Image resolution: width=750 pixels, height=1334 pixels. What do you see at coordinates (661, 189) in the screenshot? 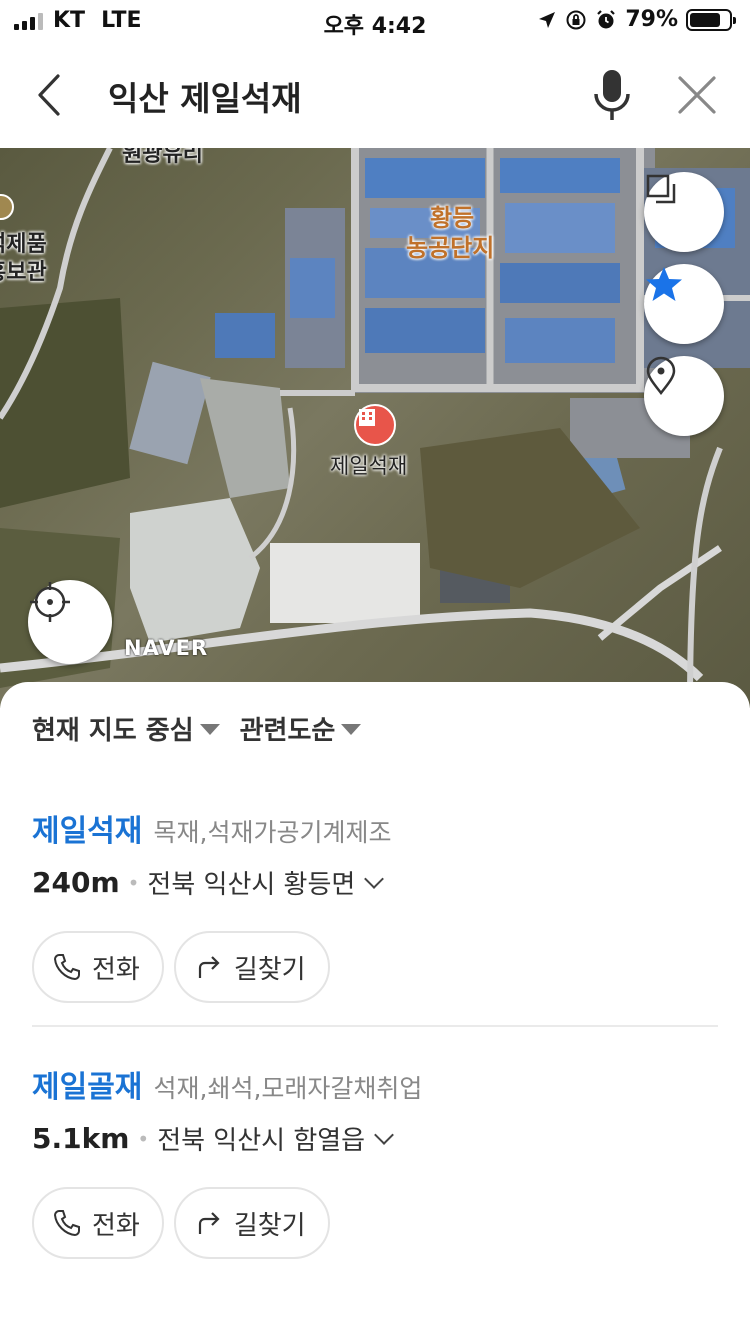
I see `layers-icon` at bounding box center [661, 189].